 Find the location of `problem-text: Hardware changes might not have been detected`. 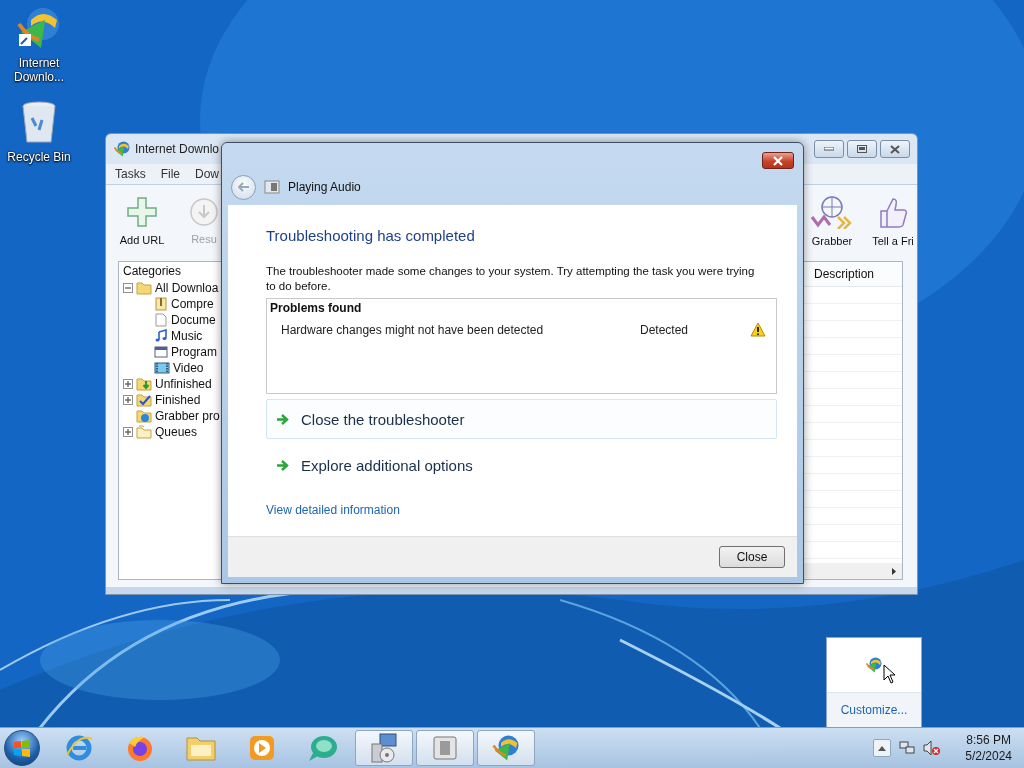

problem-text: Hardware changes might not have been detected is located at coordinates (413, 329).